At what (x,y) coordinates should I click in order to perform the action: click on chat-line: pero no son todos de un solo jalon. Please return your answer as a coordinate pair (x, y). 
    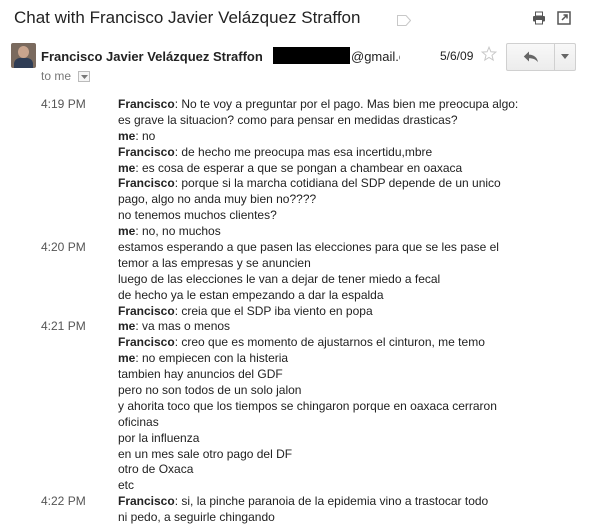
    Looking at the image, I should click on (296, 391).